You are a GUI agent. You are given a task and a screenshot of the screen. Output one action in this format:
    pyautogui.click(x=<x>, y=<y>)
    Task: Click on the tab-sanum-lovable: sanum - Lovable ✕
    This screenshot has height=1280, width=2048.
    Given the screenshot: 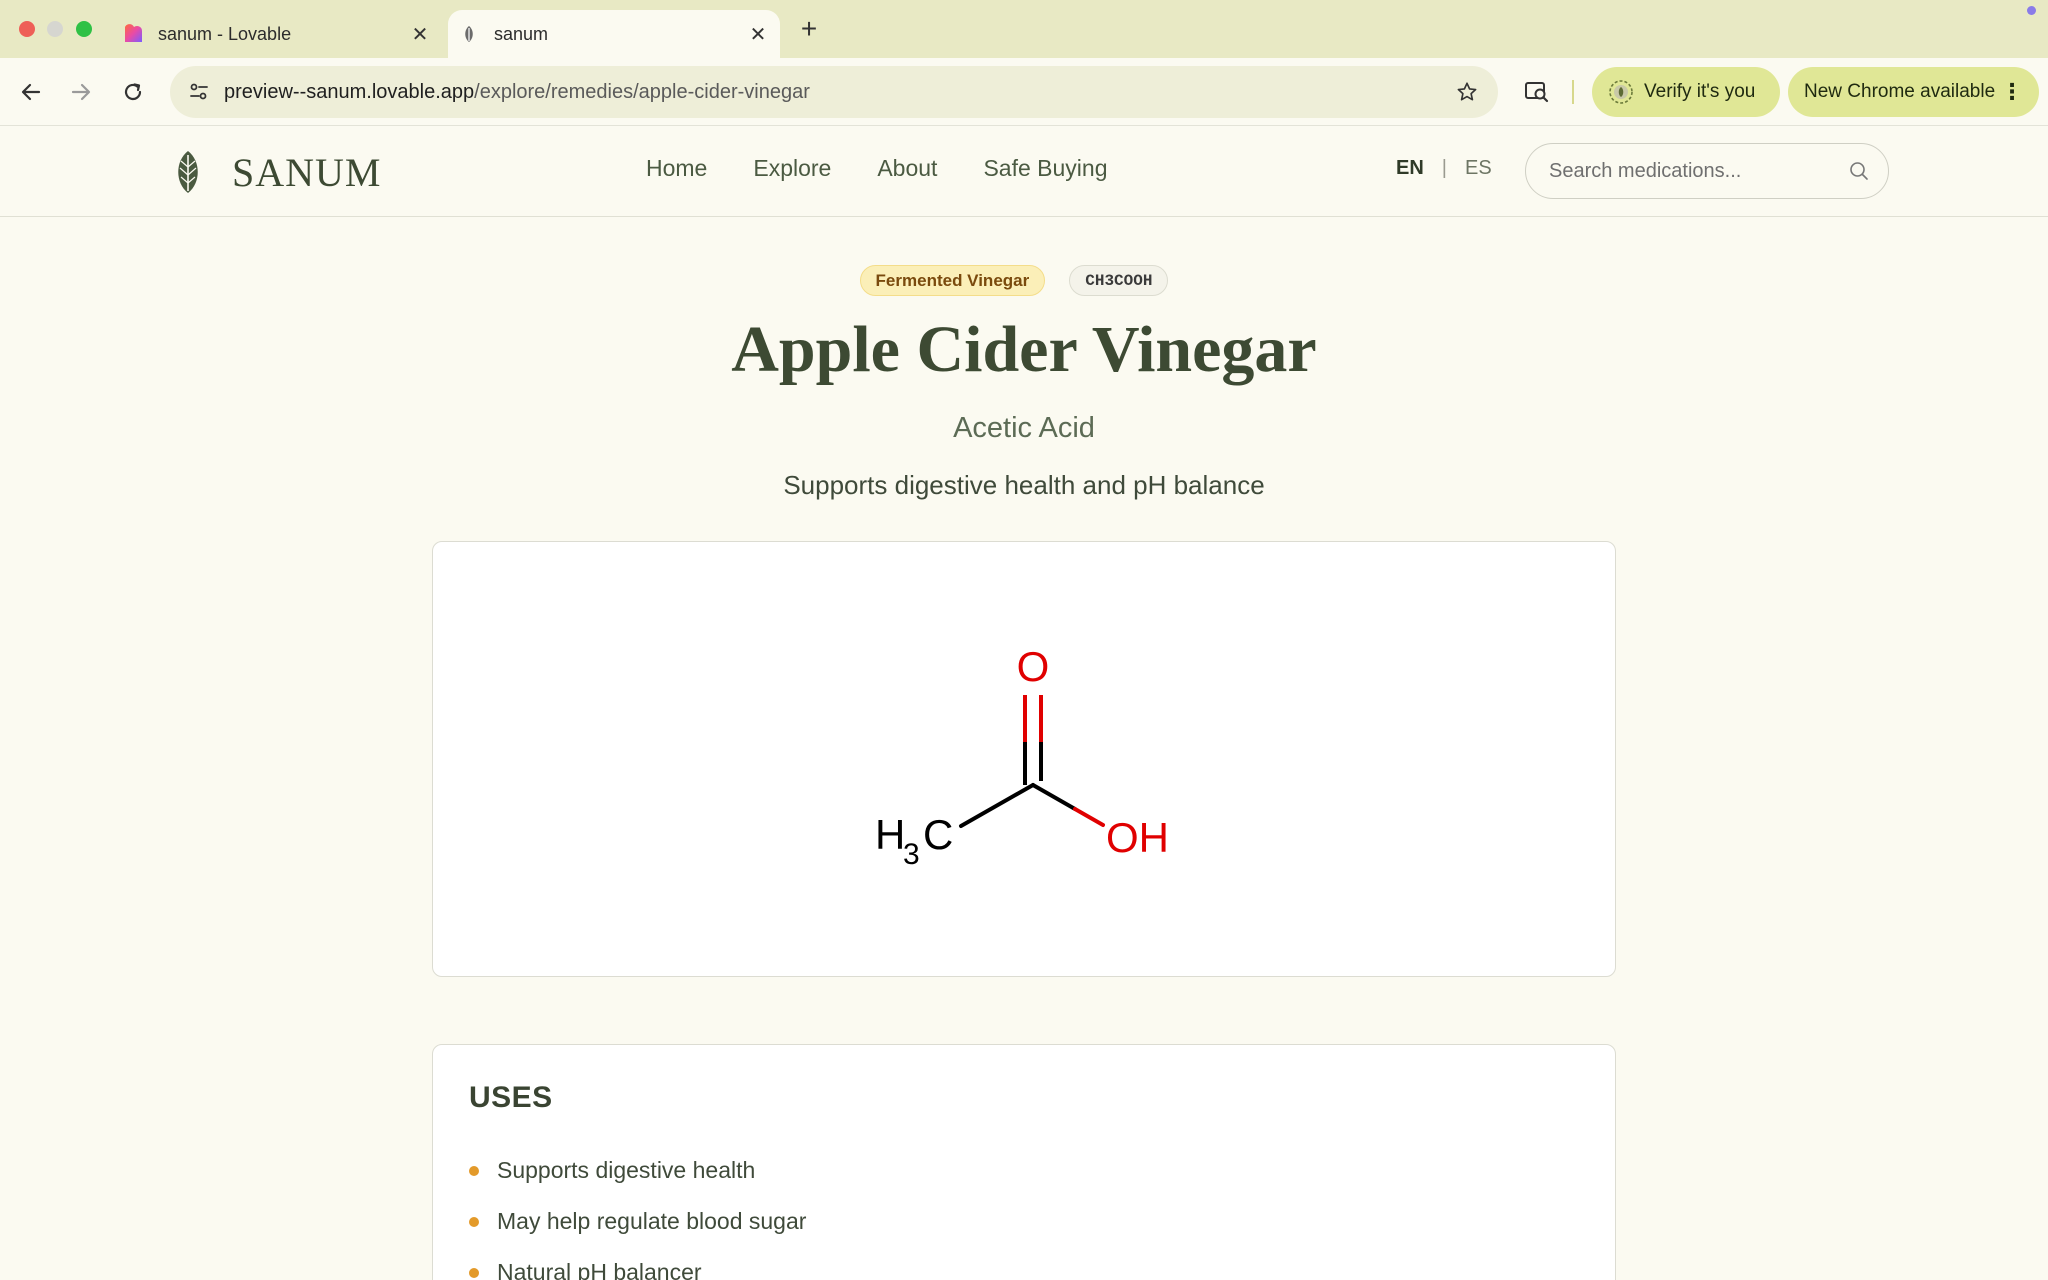 What is the action you would take?
    pyautogui.click(x=277, y=34)
    